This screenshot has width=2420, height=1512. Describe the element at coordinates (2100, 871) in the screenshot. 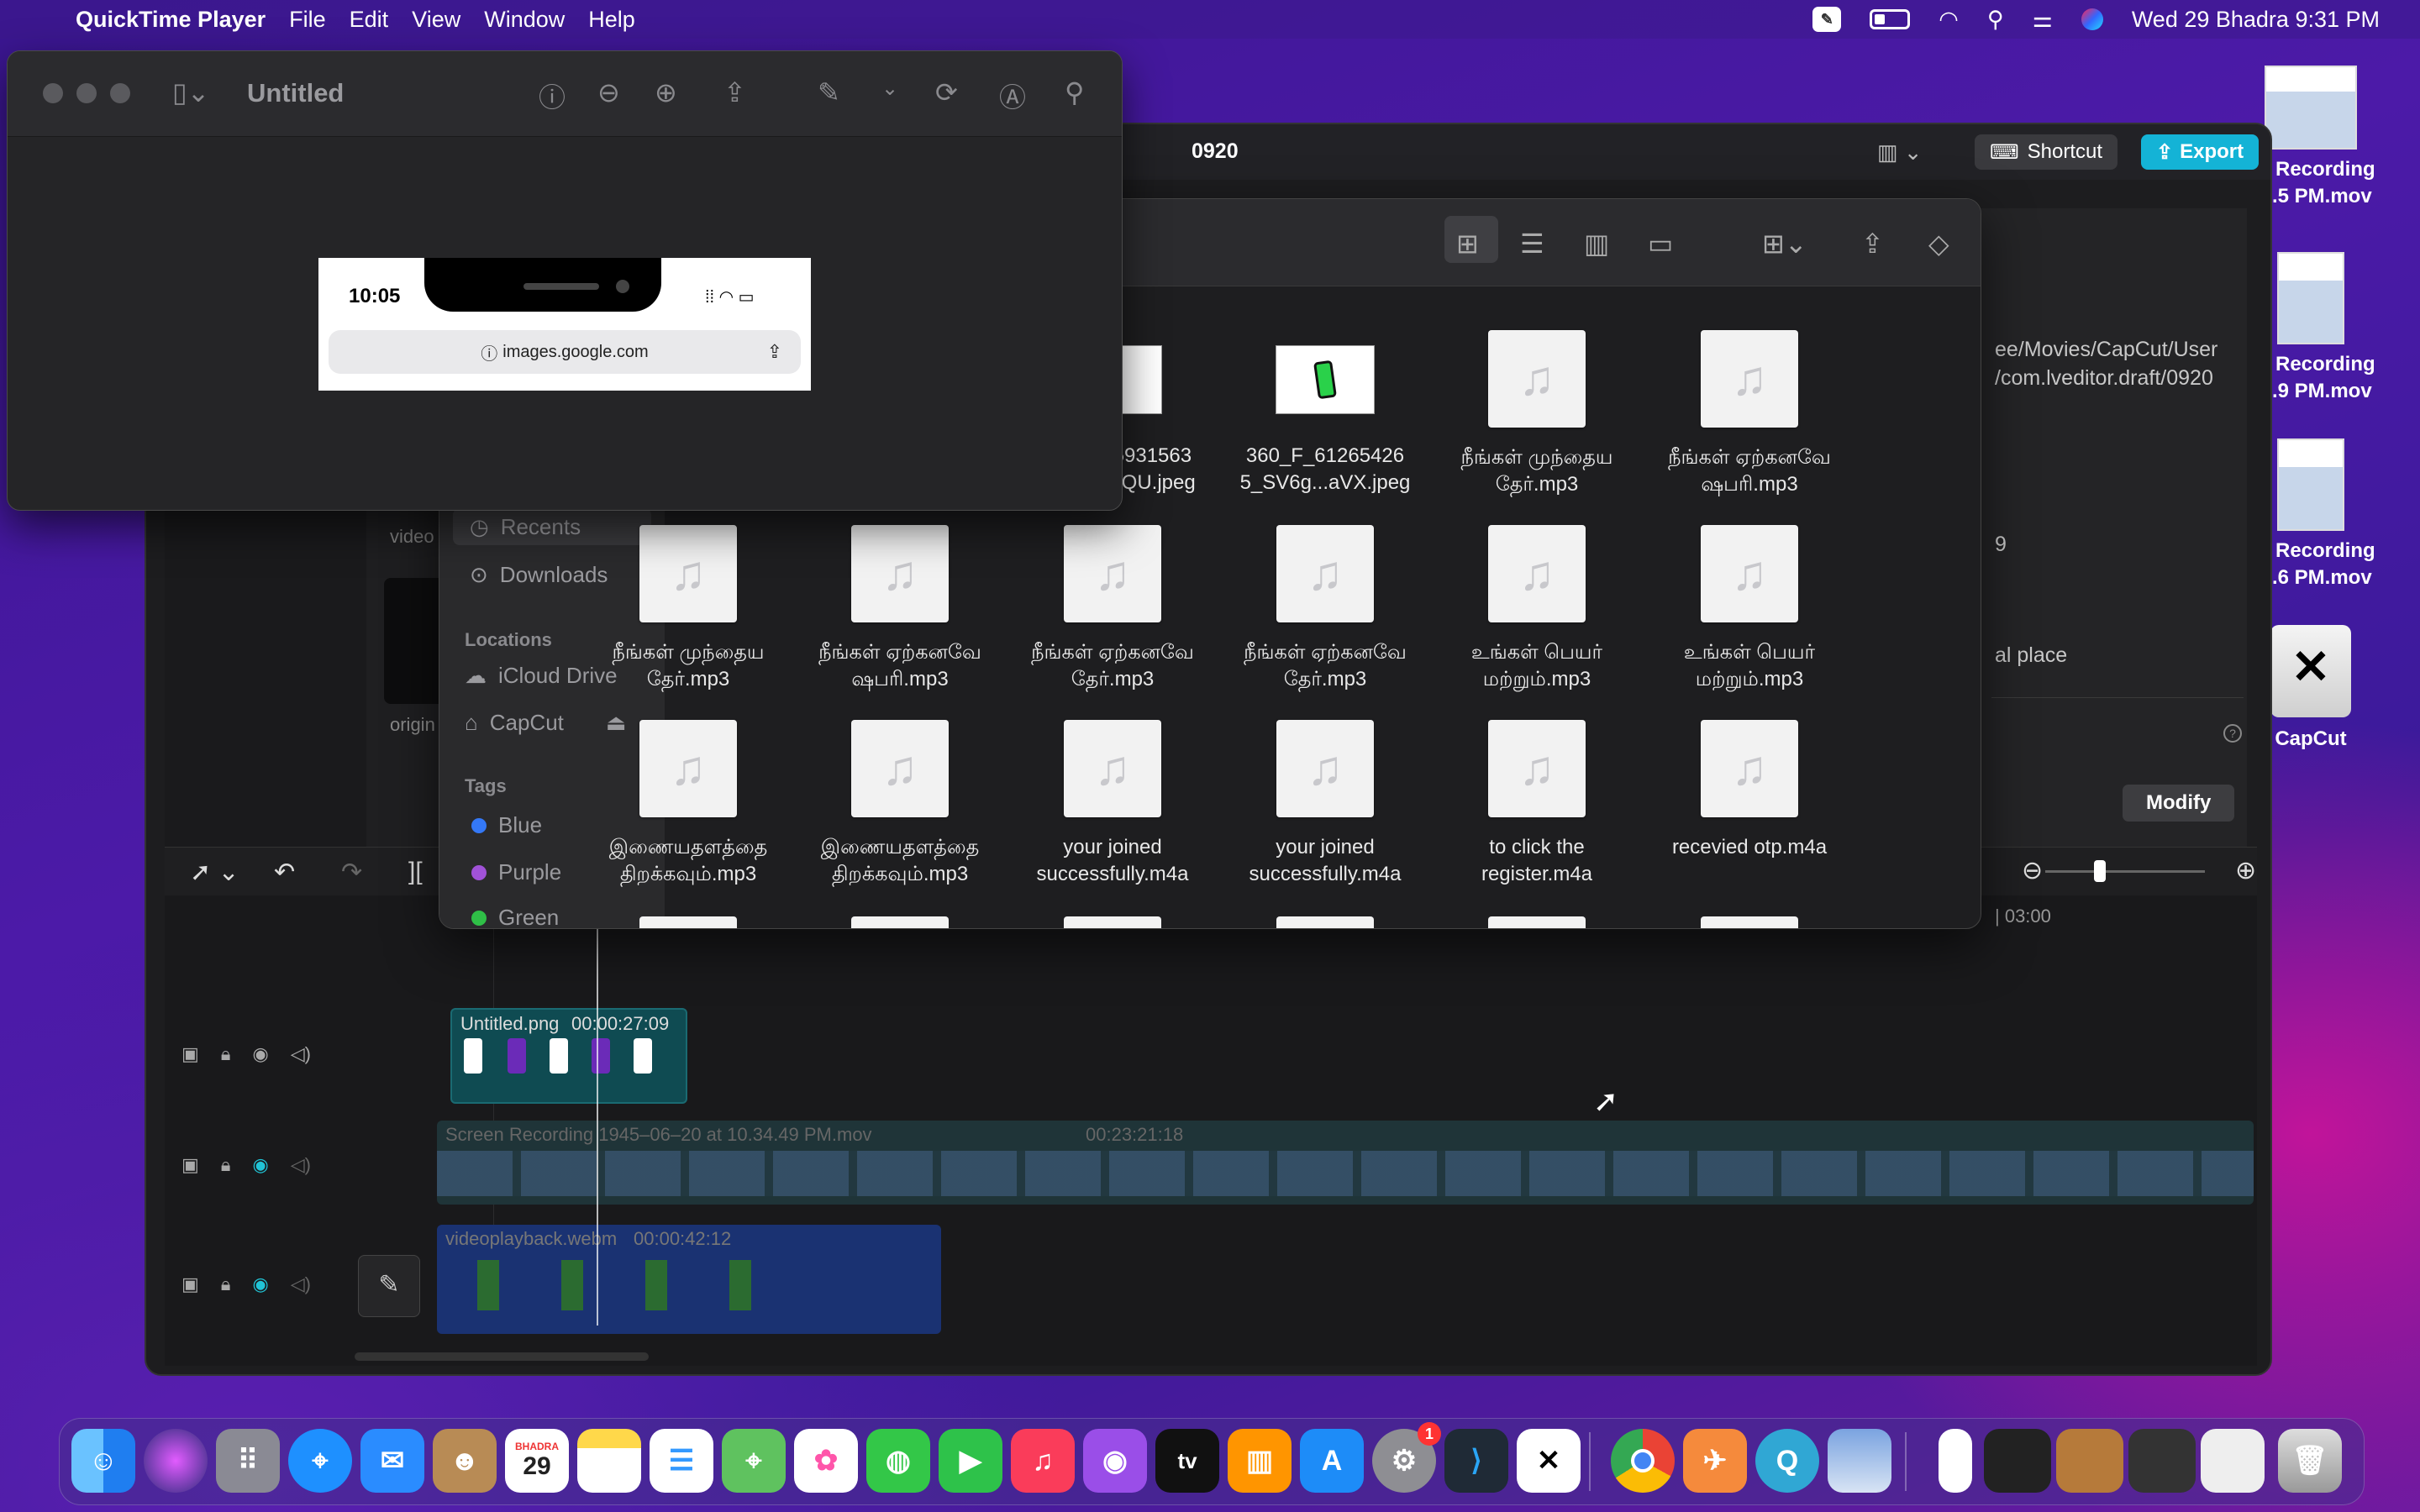

I see `zoom-slider-knob` at that location.